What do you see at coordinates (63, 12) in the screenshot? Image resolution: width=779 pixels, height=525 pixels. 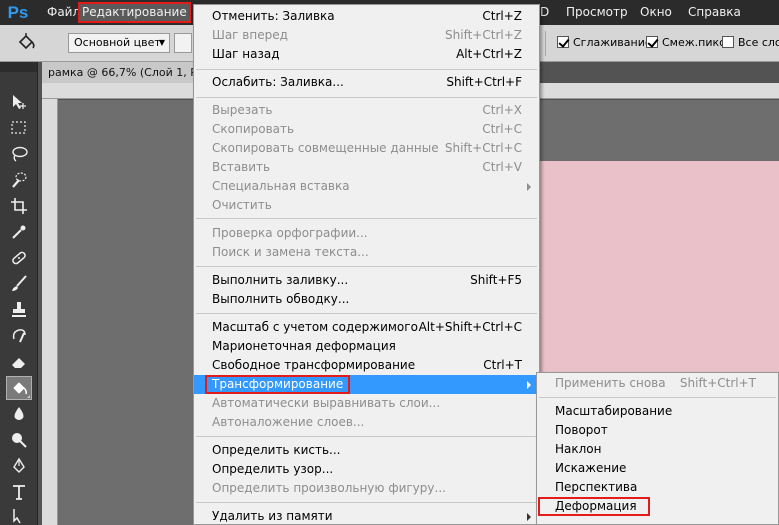 I see `menu-file: Файл` at bounding box center [63, 12].